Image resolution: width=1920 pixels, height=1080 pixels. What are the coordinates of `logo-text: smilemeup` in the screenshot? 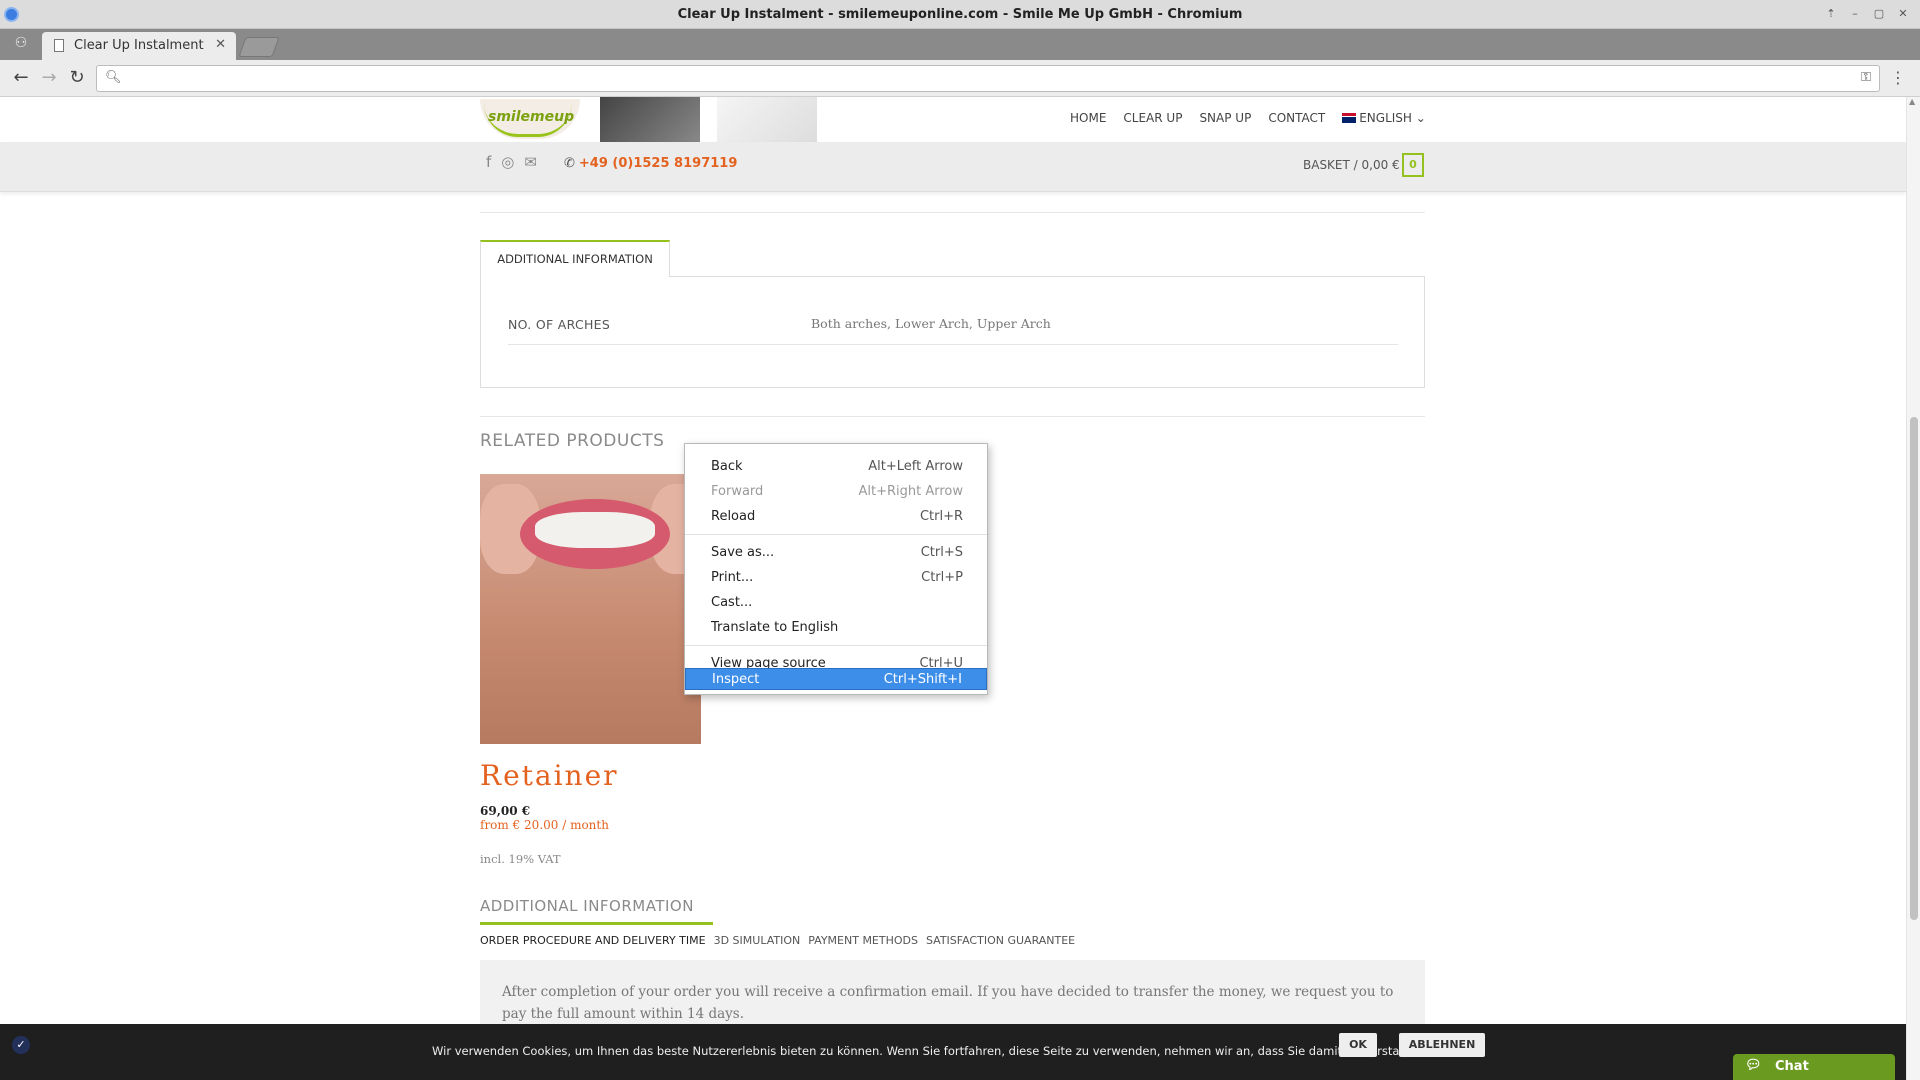 It's located at (531, 117).